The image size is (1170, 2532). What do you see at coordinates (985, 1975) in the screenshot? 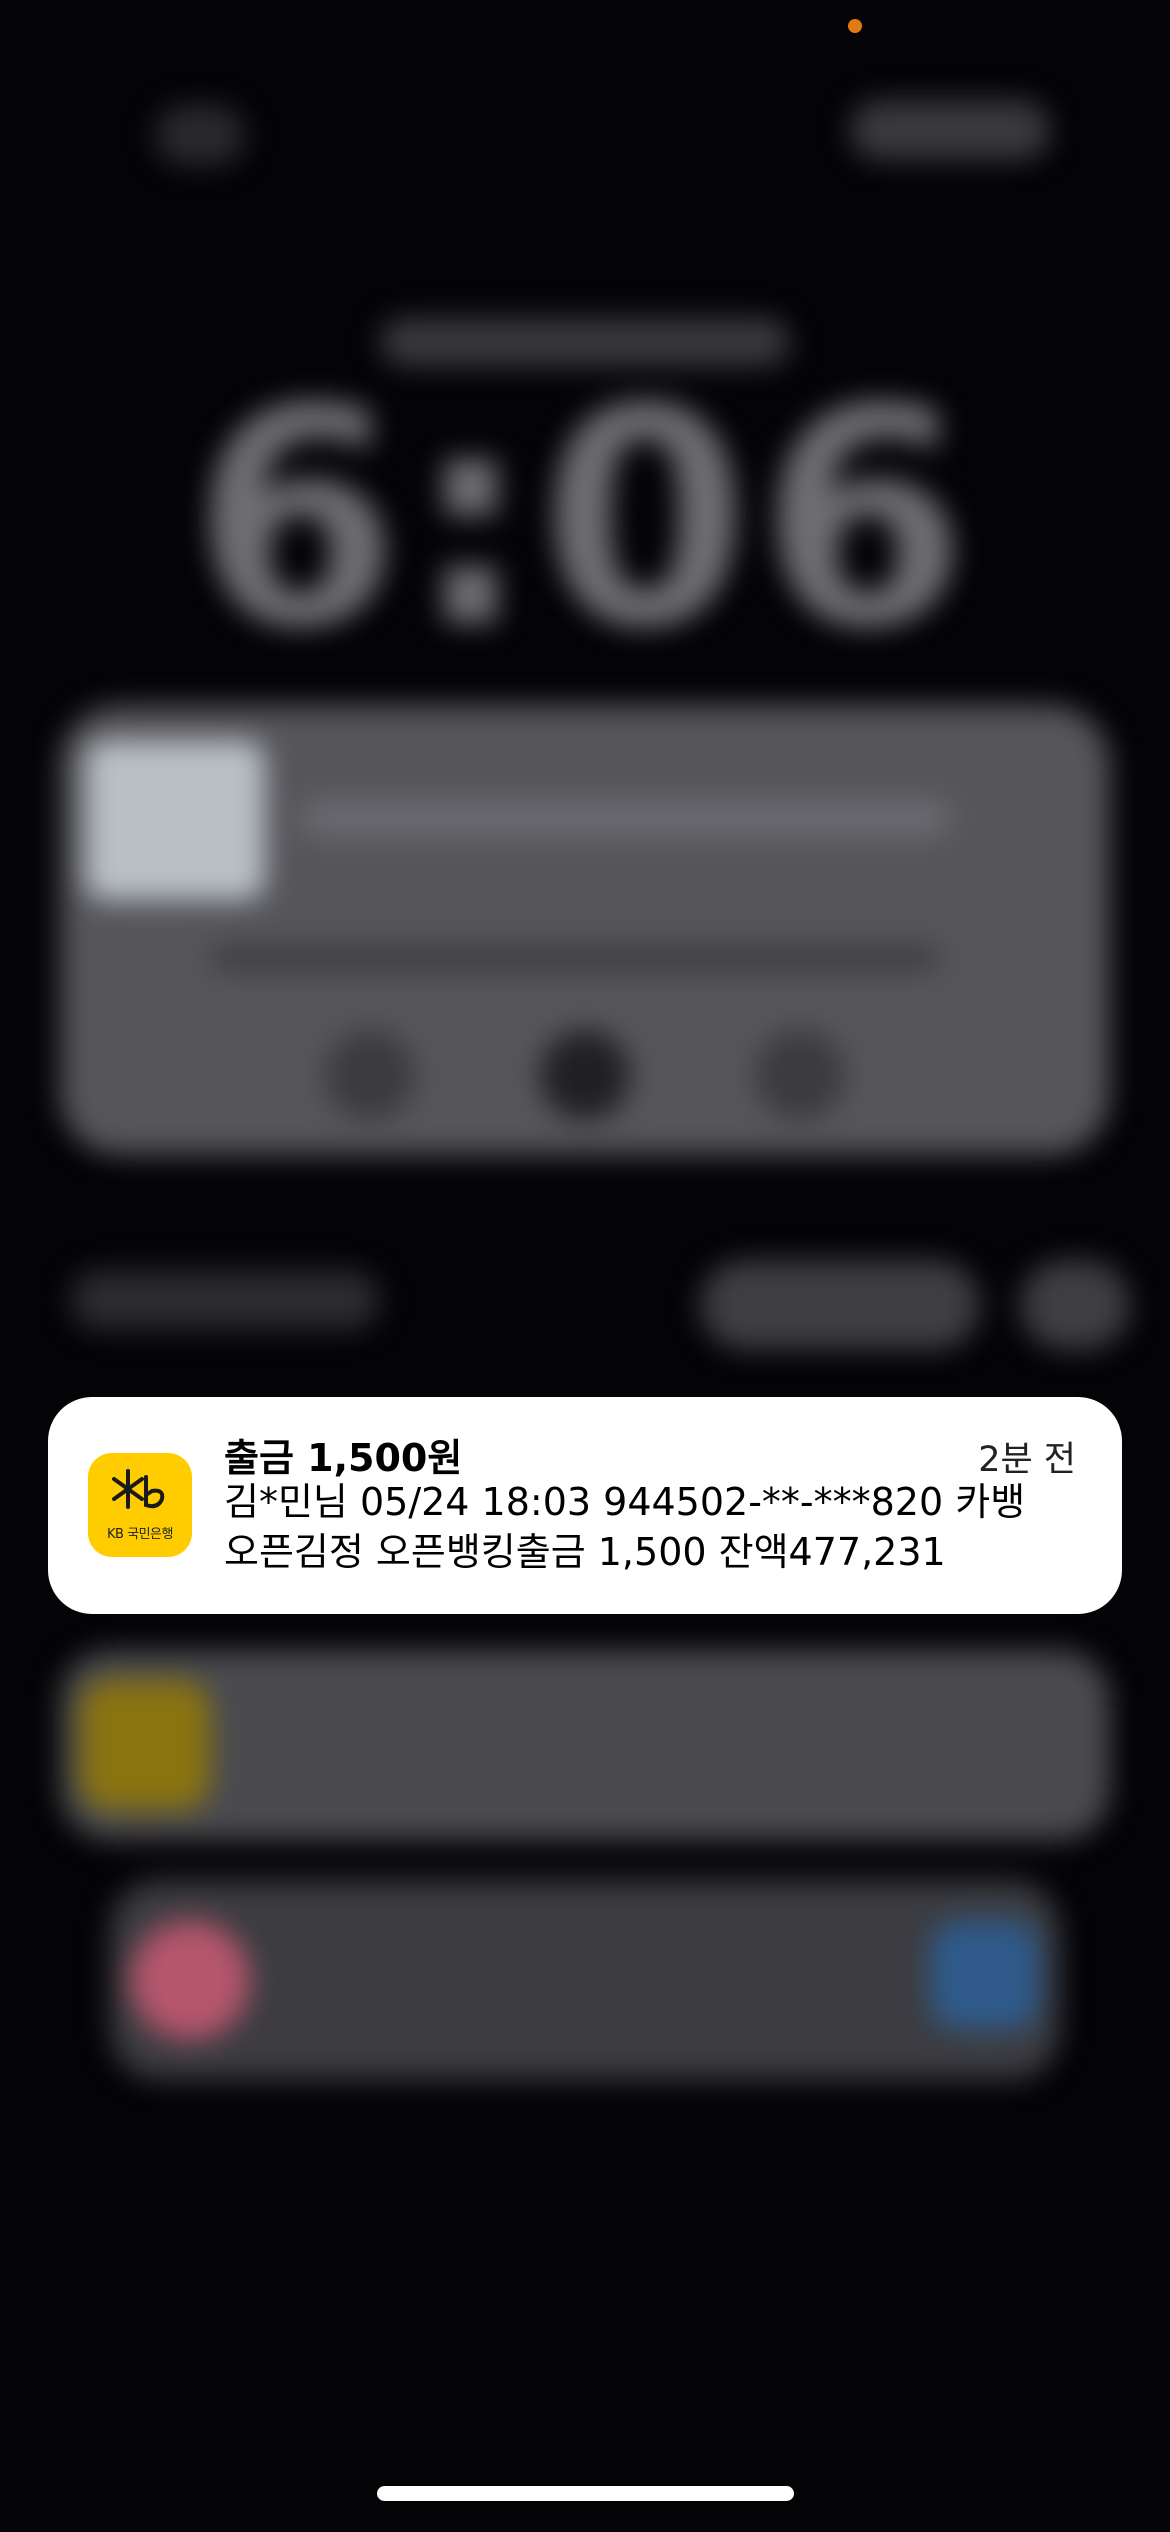
I see `blurred-thumbnail` at bounding box center [985, 1975].